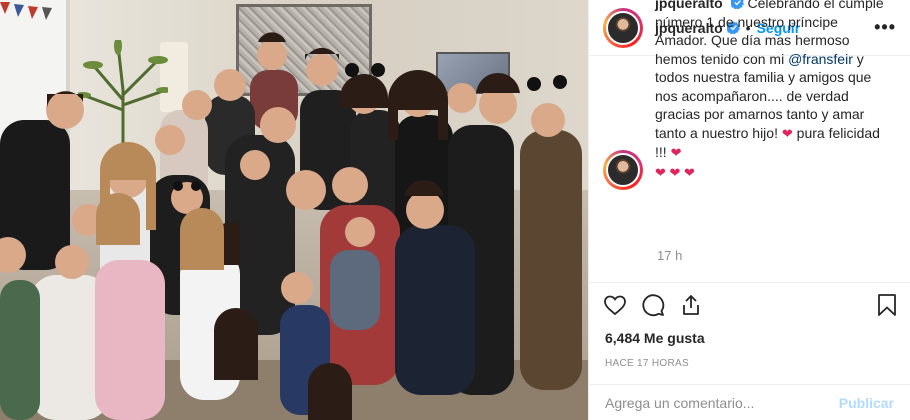 This screenshot has width=910, height=420. Describe the element at coordinates (866, 403) in the screenshot. I see `publish-button: Publicar` at that location.